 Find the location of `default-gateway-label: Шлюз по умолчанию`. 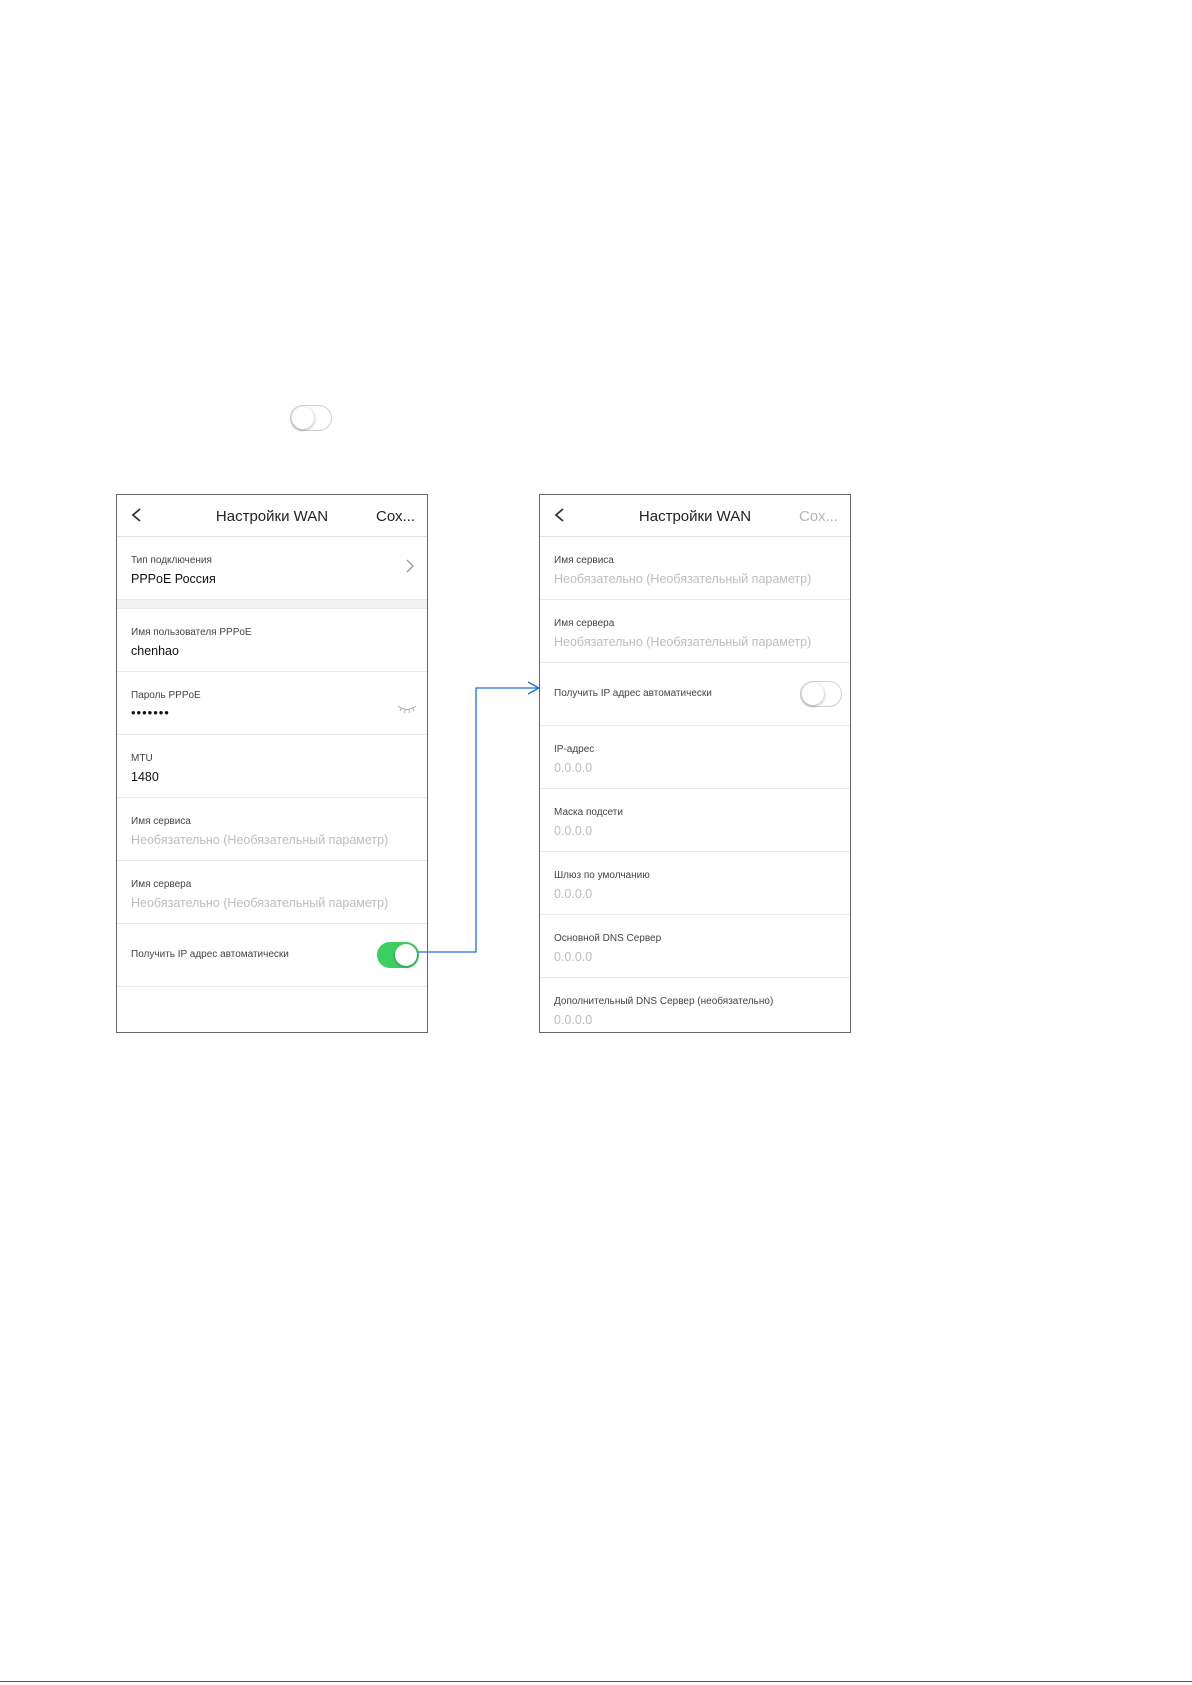

default-gateway-label: Шлюз по умолчанию is located at coordinates (602, 875).